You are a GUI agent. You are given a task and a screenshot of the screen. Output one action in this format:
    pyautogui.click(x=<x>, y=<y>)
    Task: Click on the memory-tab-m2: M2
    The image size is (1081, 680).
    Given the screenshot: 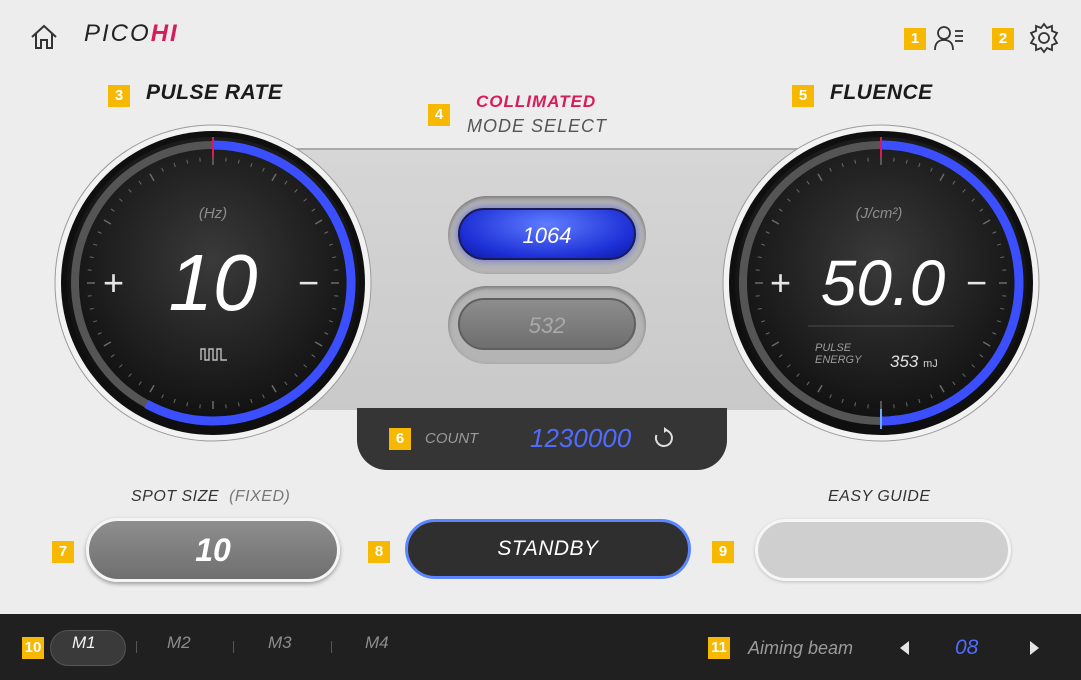 What is the action you would take?
    pyautogui.click(x=179, y=643)
    